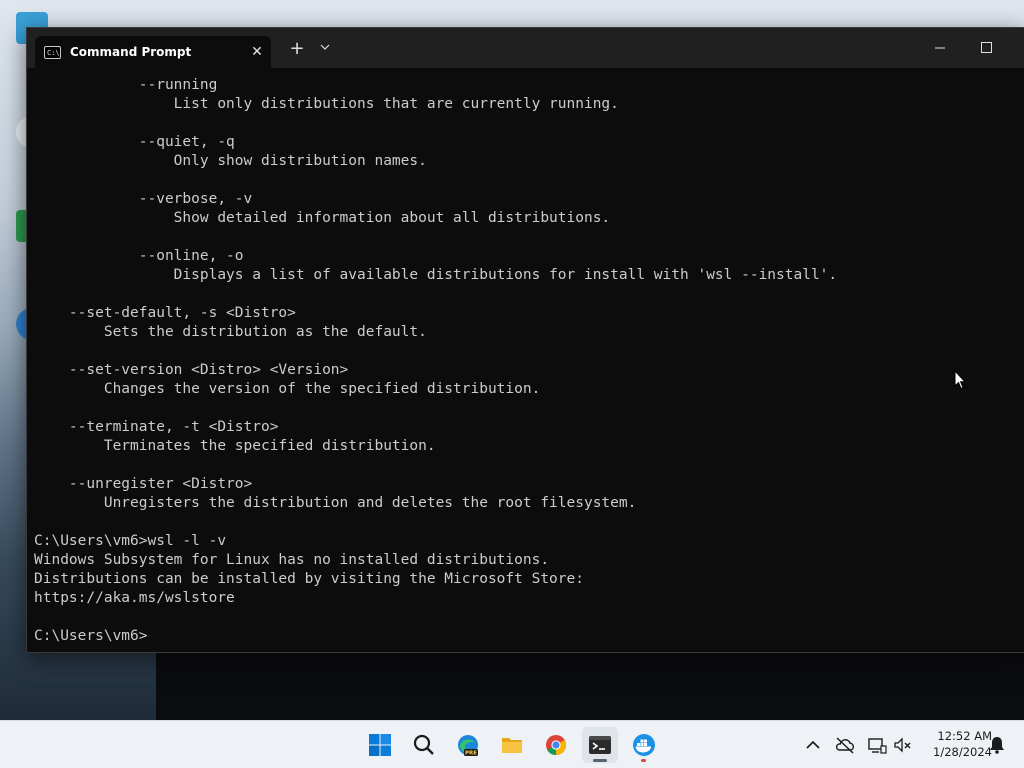 Image resolution: width=1024 pixels, height=768 pixels. Describe the element at coordinates (156, 427) in the screenshot. I see `console-line: --terminate, -t <Distro>` at that location.